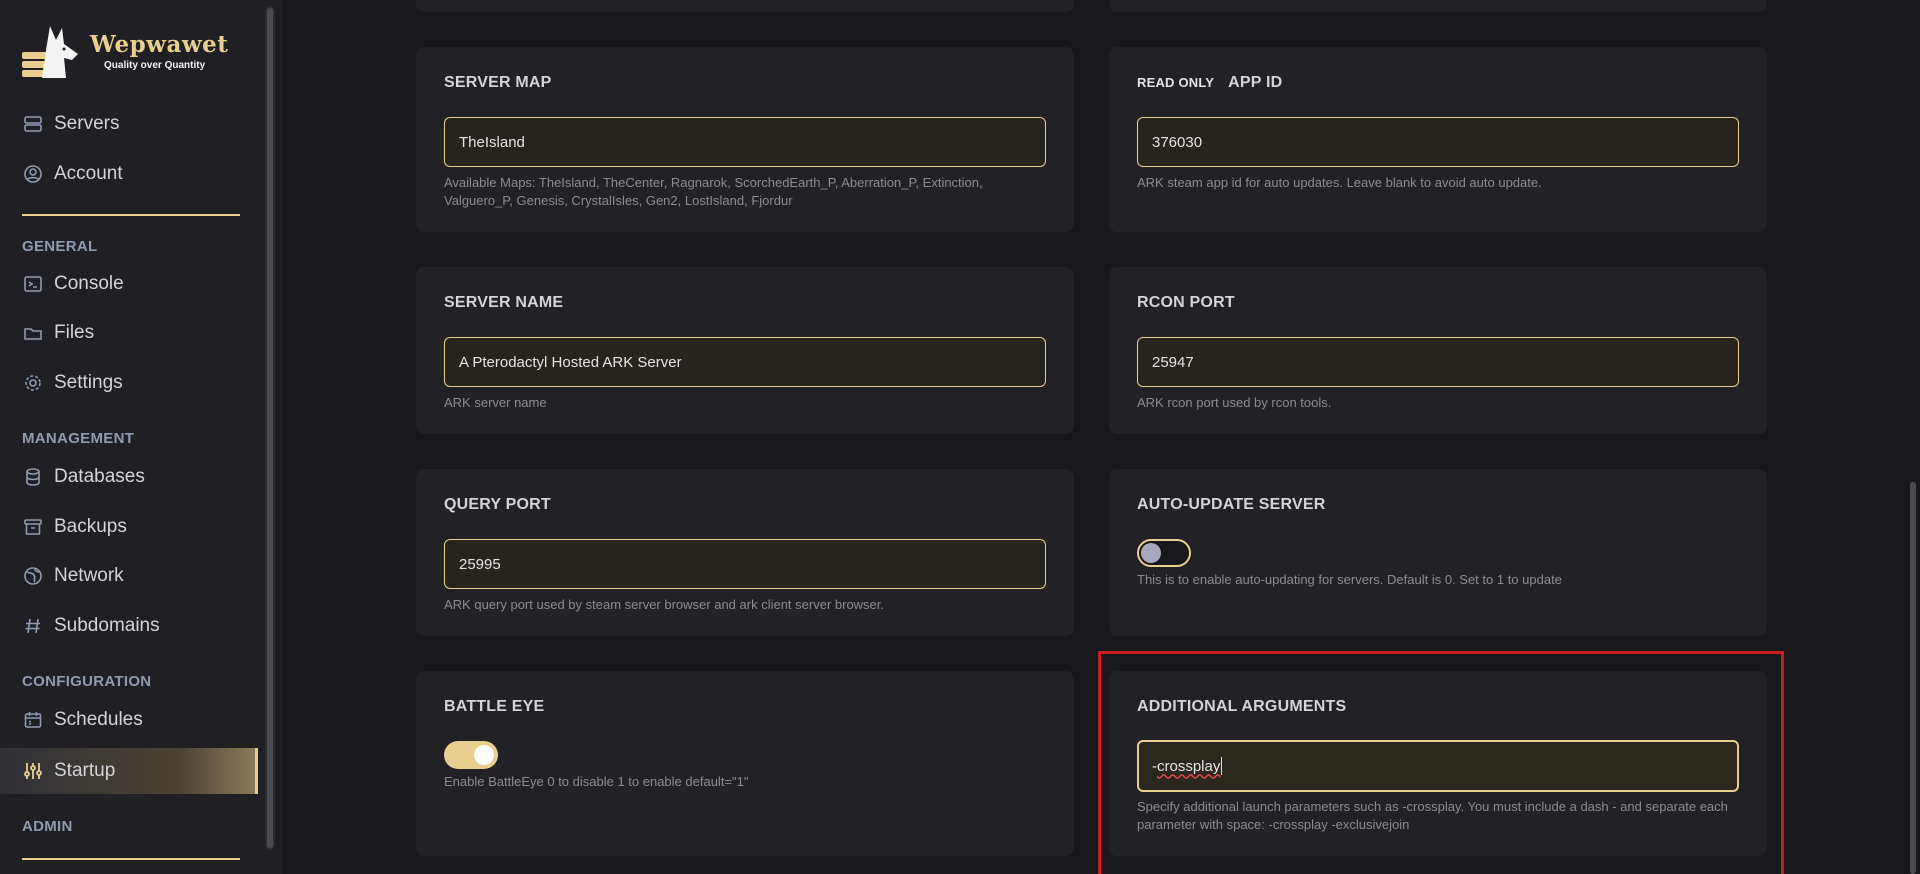 The height and width of the screenshot is (874, 1920). What do you see at coordinates (142, 576) in the screenshot?
I see `sidebar-item-network: Network` at bounding box center [142, 576].